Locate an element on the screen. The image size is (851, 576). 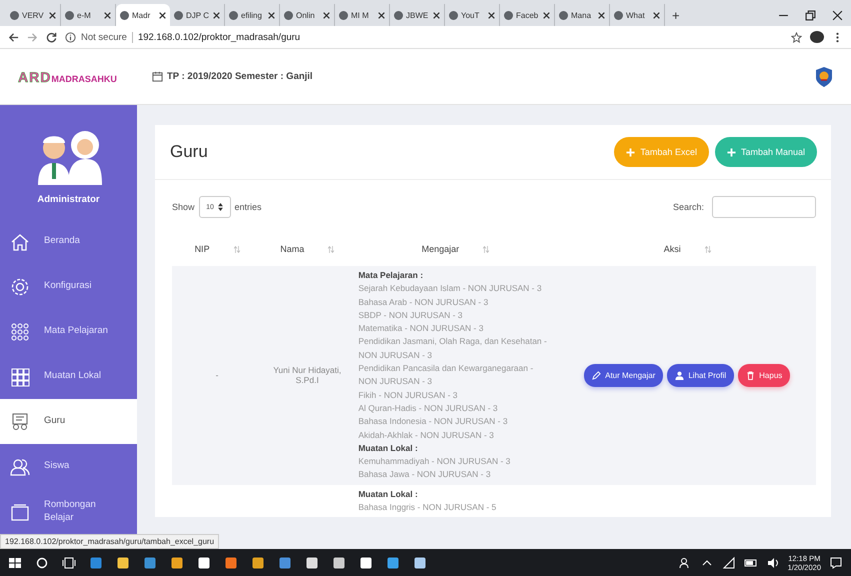
subject-line: Bahasa Jawa - NON JURUSAN - 3 is located at coordinates (425, 475).